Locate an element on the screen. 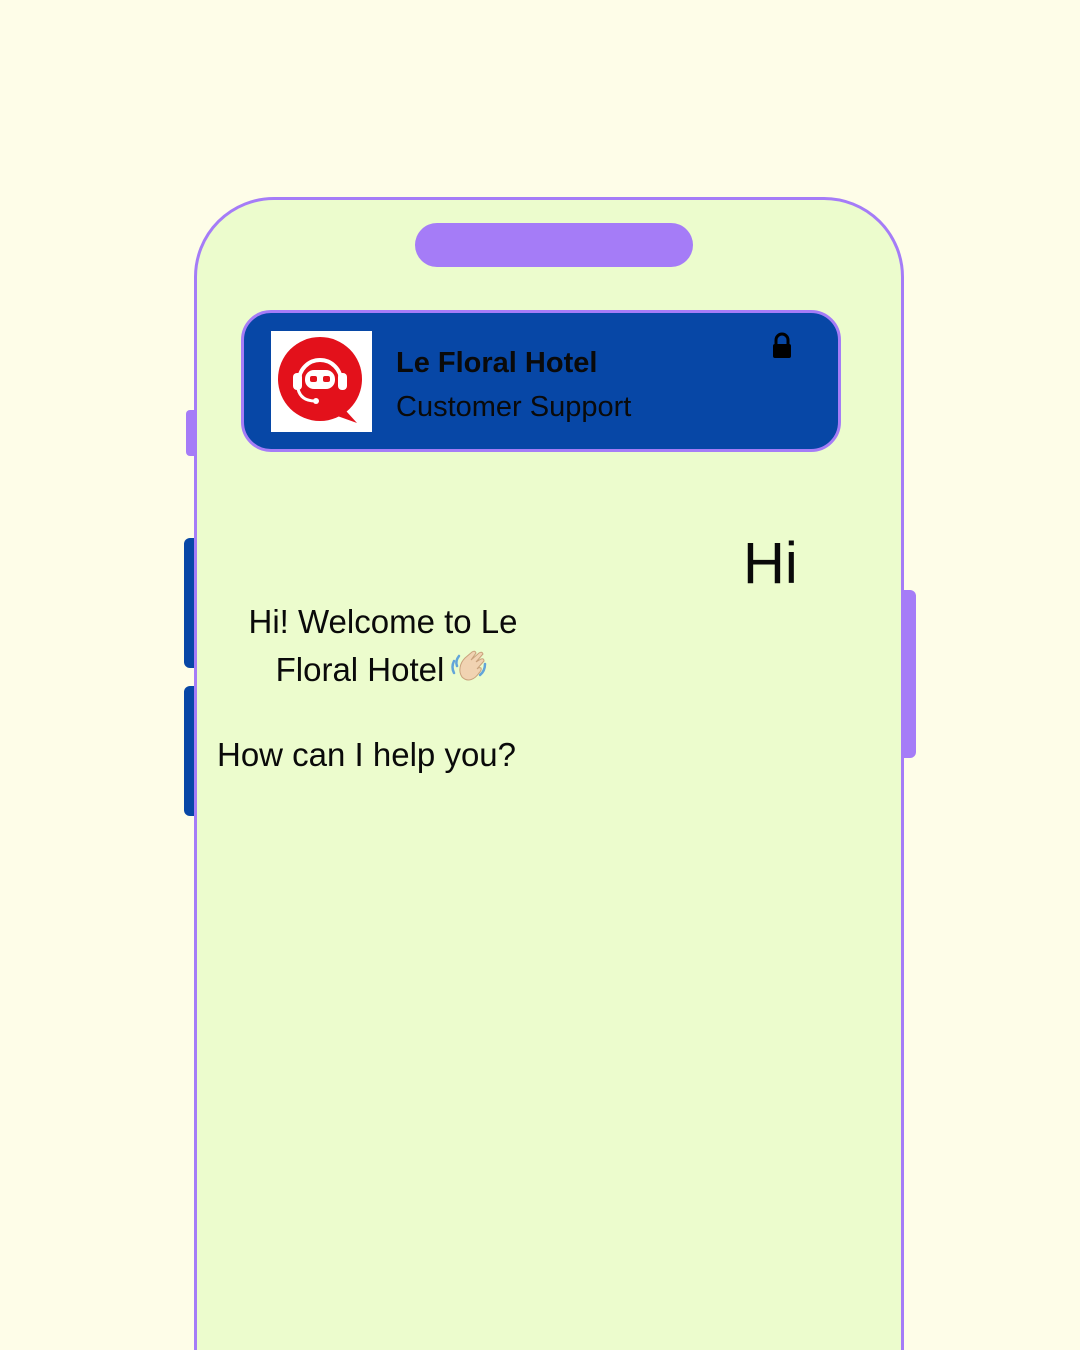  chat-subtitle: Customer Support is located at coordinates (514, 407).